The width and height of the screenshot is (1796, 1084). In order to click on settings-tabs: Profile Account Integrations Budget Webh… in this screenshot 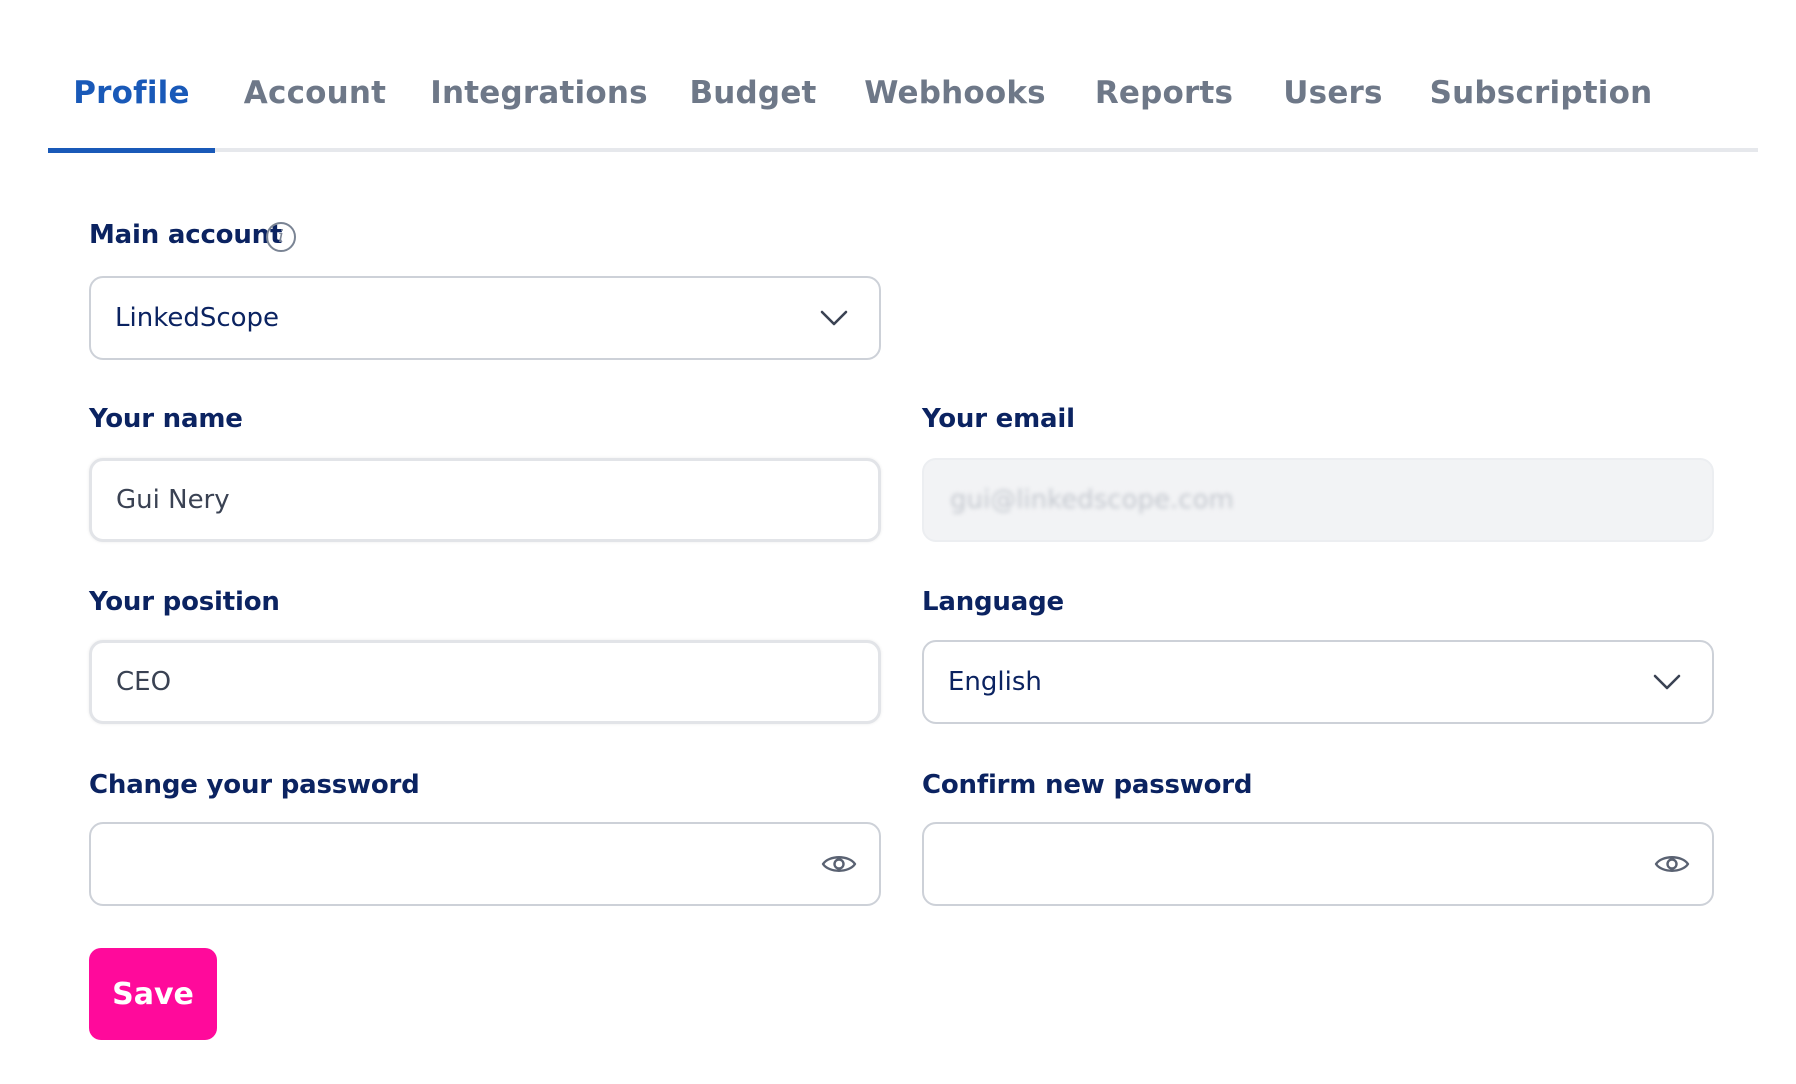, I will do `click(903, 95)`.